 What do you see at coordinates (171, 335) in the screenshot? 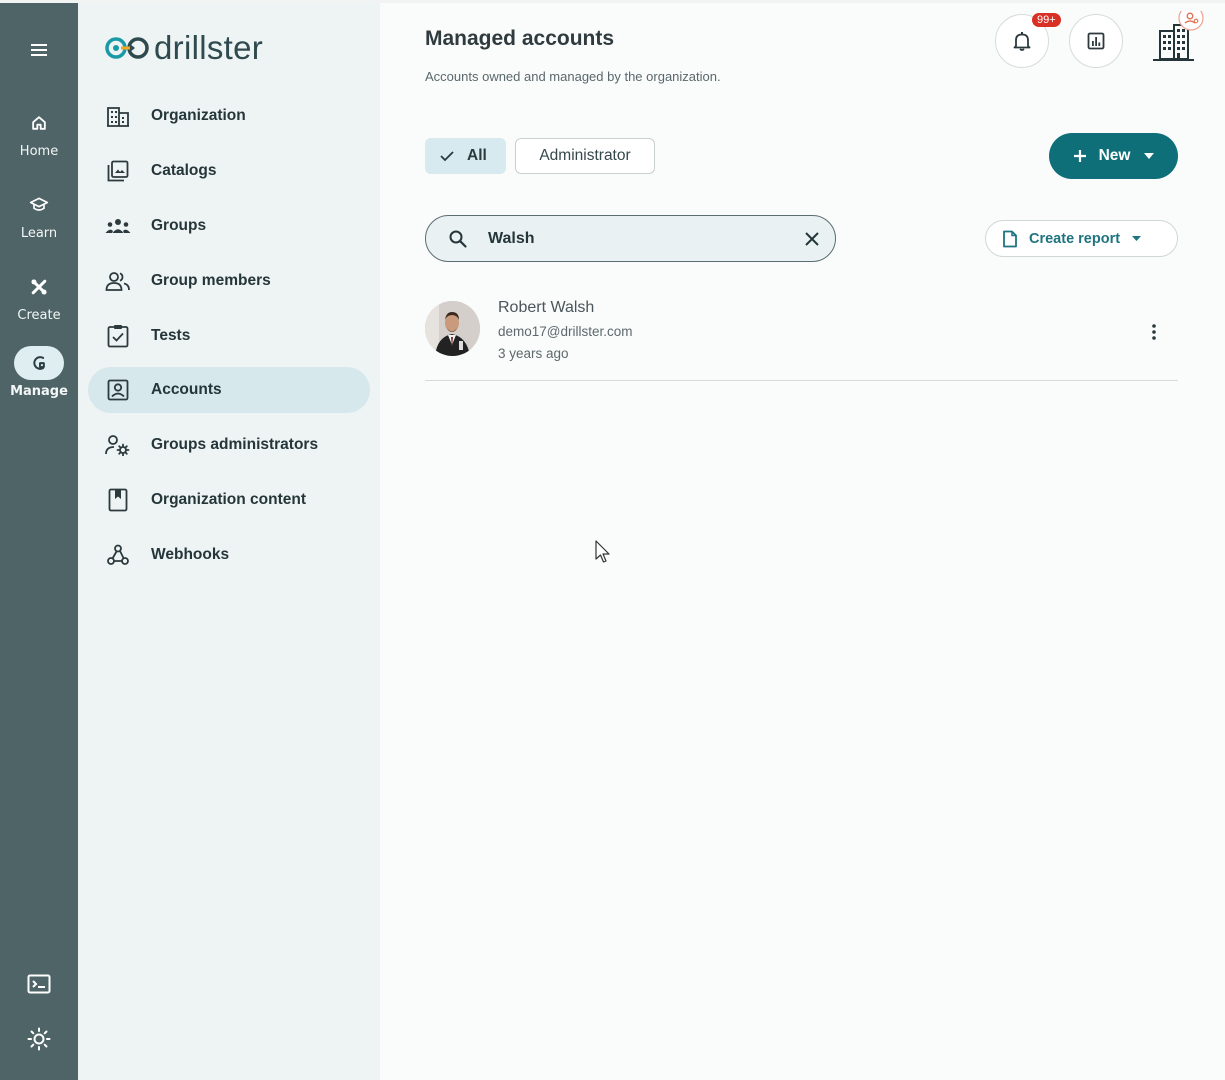
I see `sidebar-item-label: Tests` at bounding box center [171, 335].